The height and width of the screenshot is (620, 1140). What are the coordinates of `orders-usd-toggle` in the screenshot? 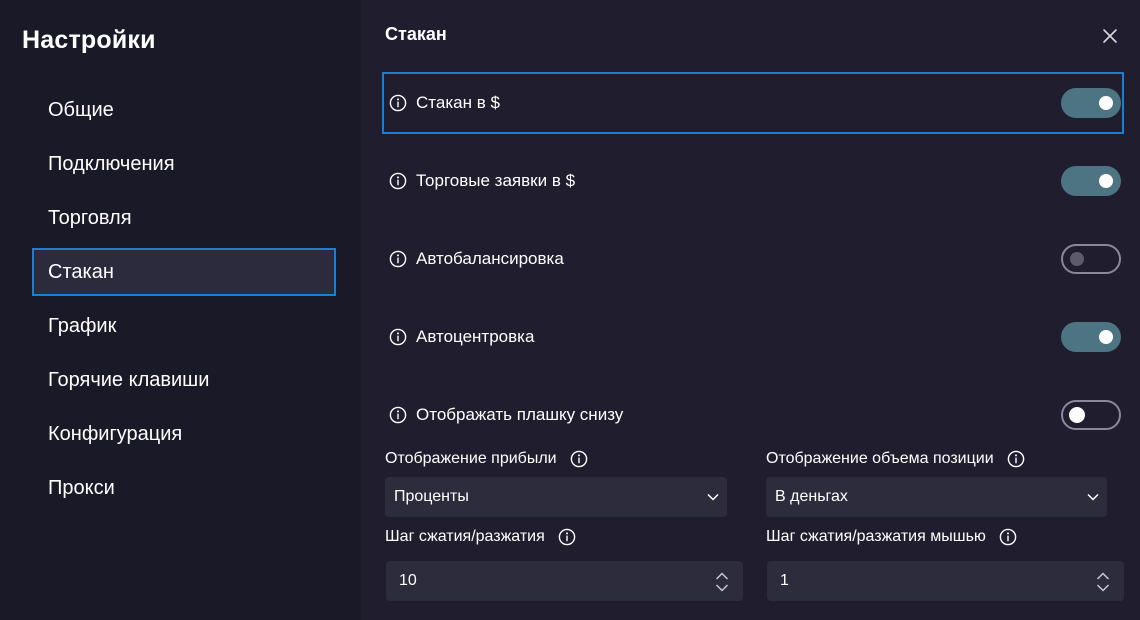 It's located at (1091, 181).